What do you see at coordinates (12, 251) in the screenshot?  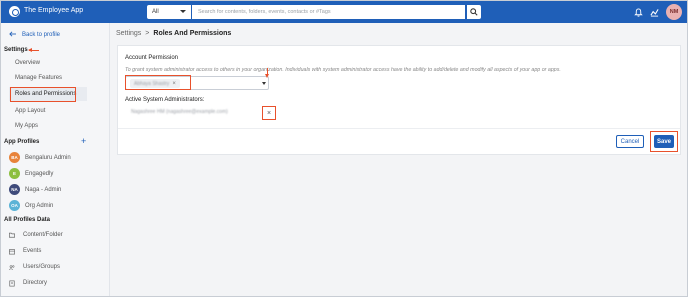 I see `calendar-icon` at bounding box center [12, 251].